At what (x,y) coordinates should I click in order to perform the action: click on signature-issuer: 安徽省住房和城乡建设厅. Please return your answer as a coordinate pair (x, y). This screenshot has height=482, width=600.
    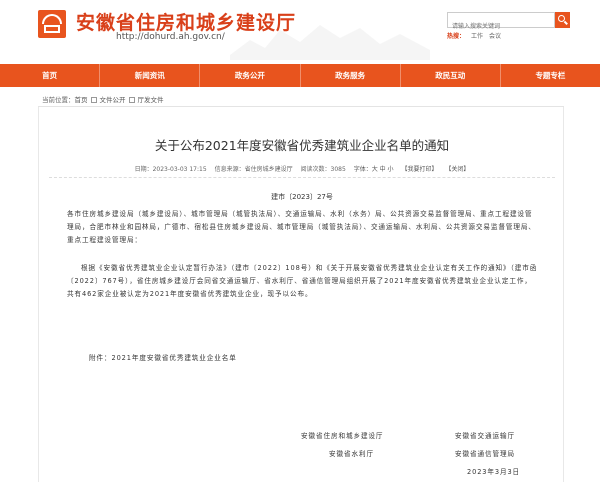
    Looking at the image, I should click on (342, 436).